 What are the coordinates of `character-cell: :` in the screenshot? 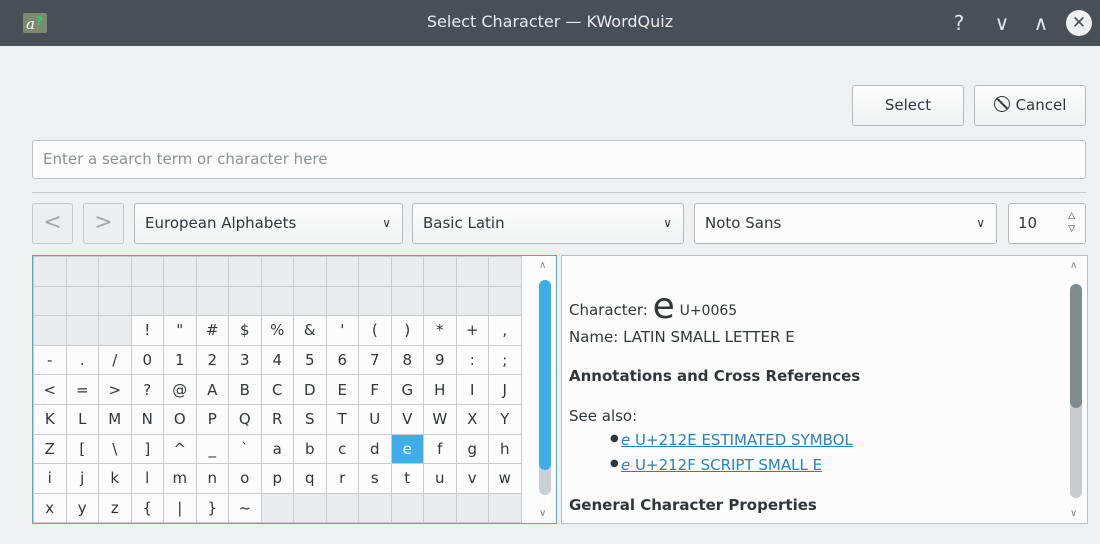 It's located at (472, 360).